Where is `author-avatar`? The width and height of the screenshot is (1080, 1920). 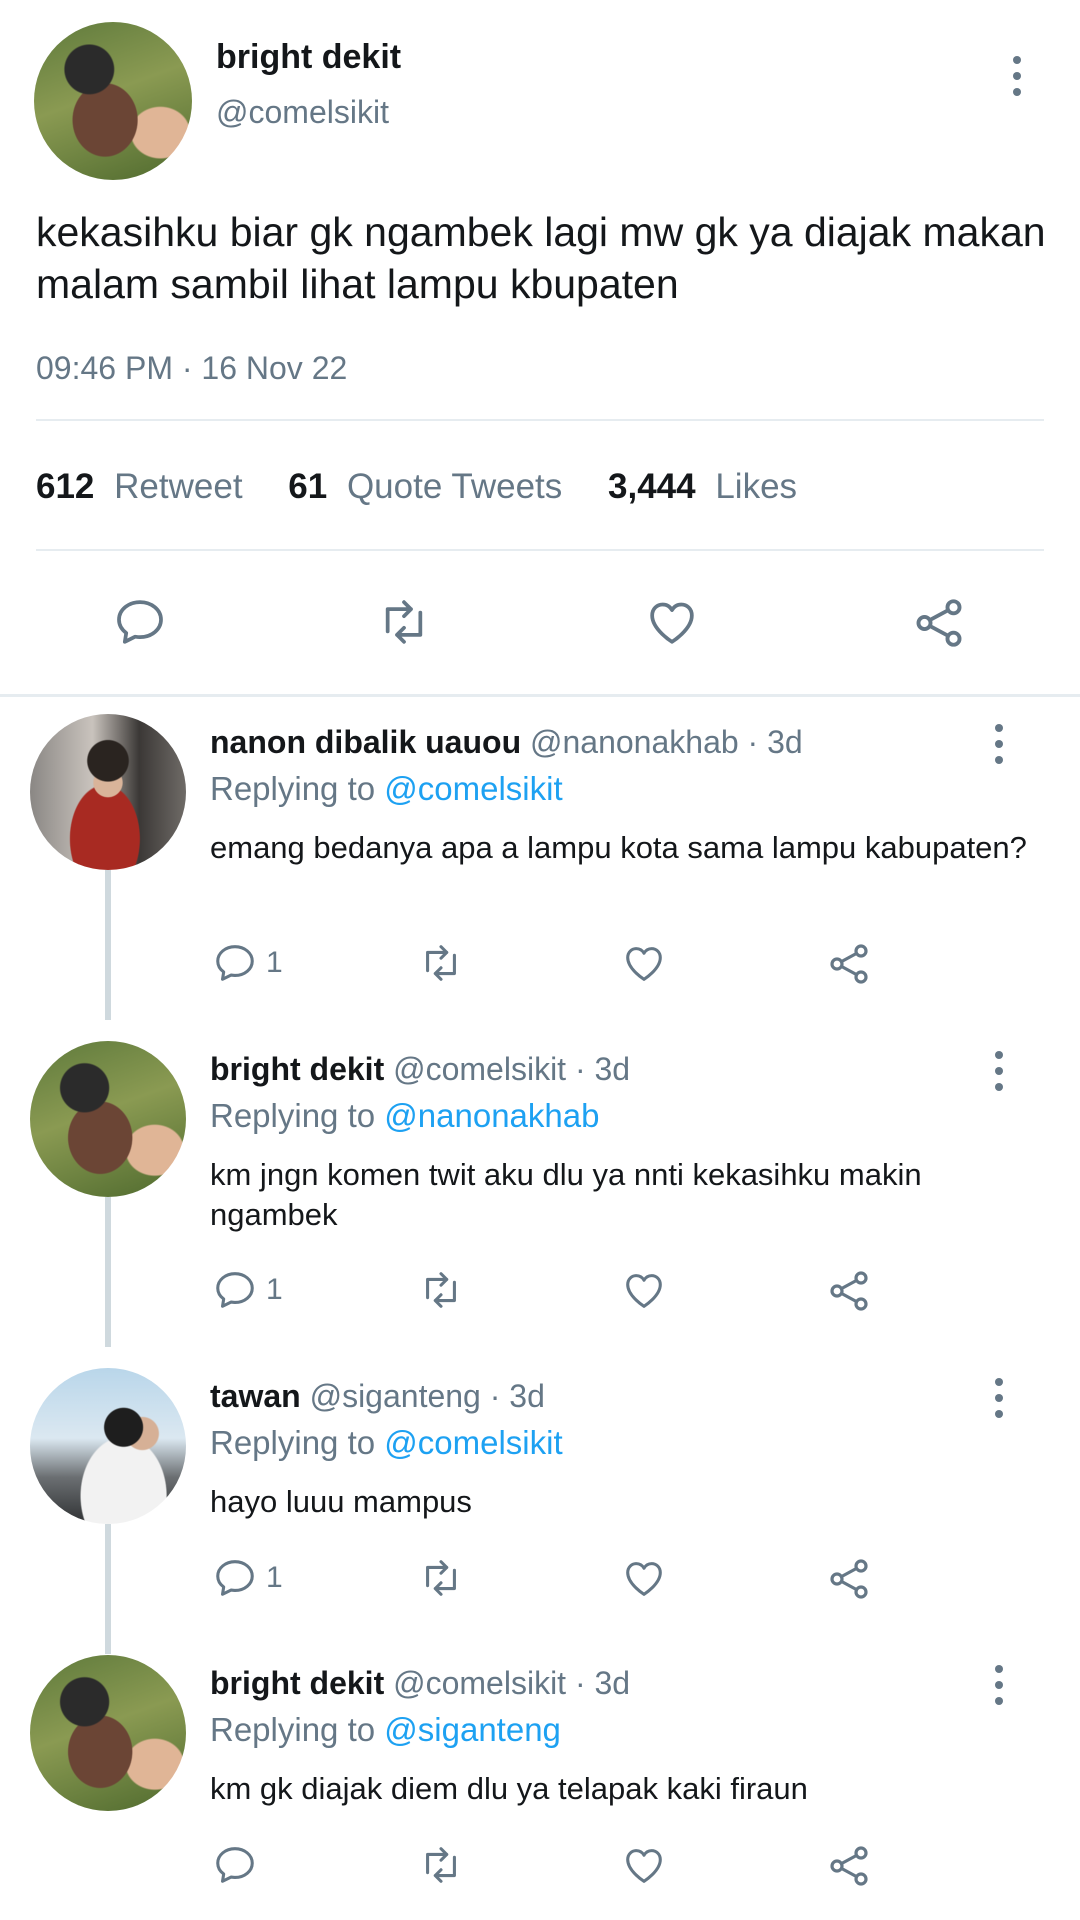
author-avatar is located at coordinates (113, 101).